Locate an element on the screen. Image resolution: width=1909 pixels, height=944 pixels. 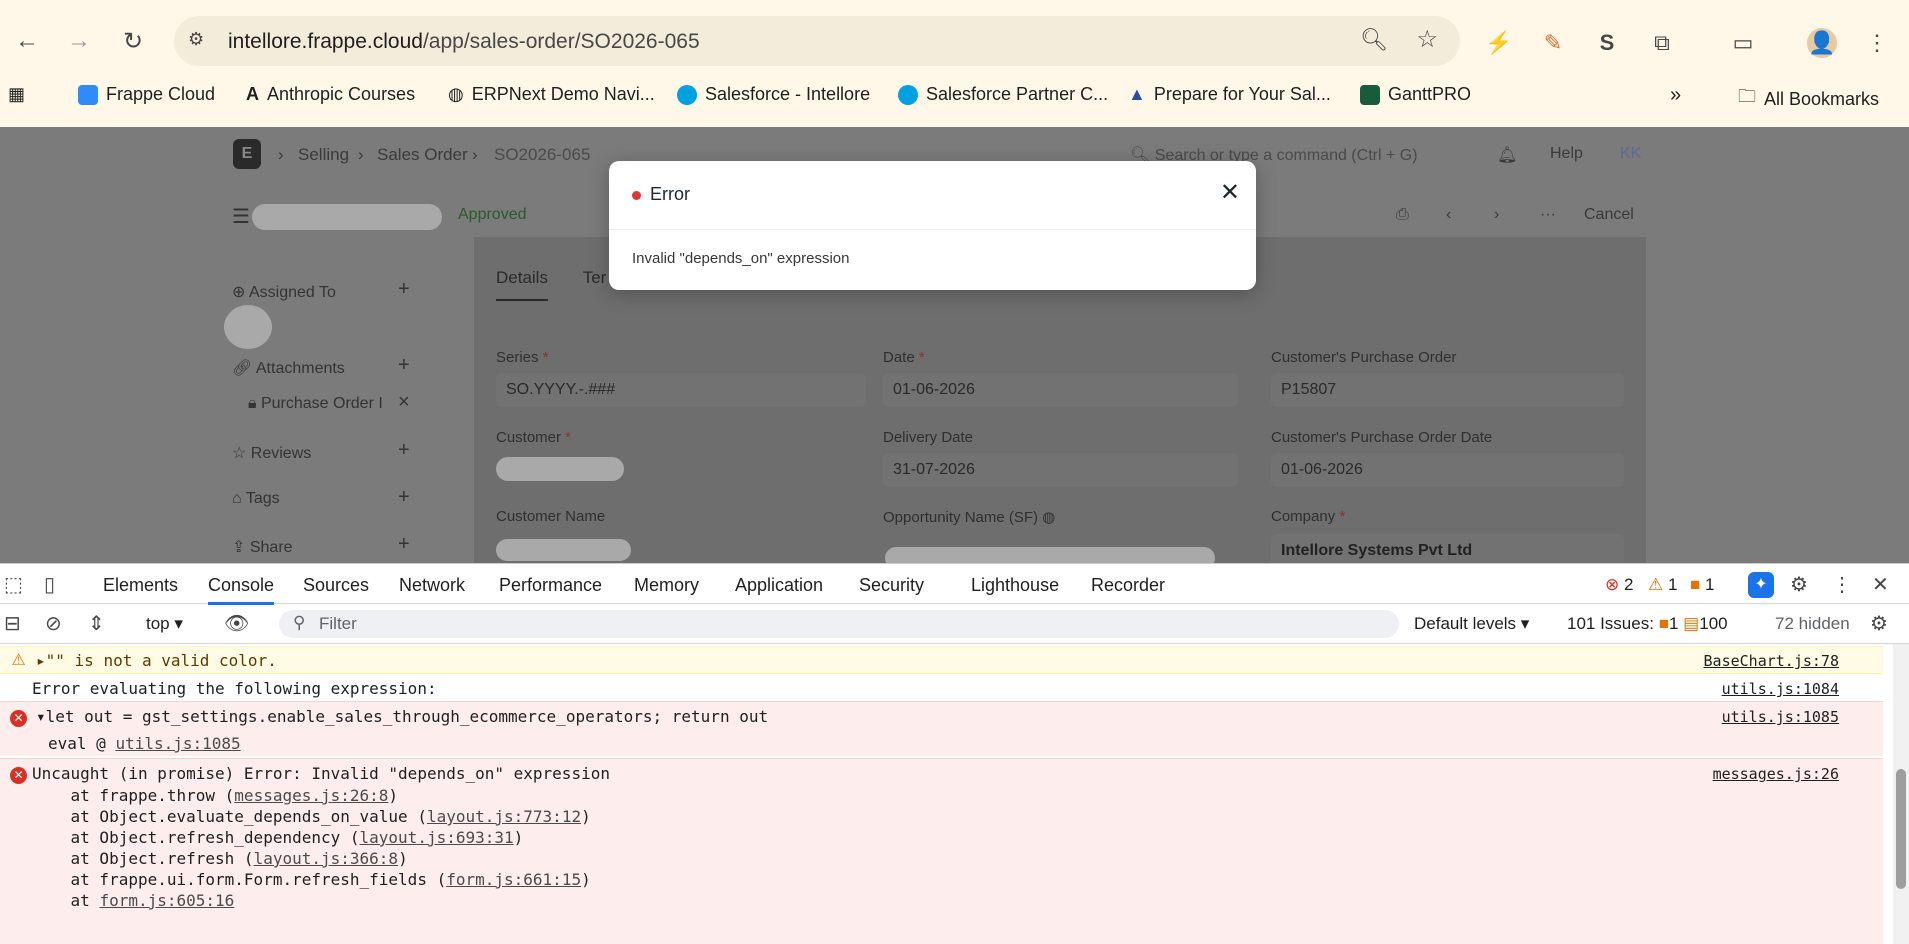
tab-terms: Ter is located at coordinates (595, 277).